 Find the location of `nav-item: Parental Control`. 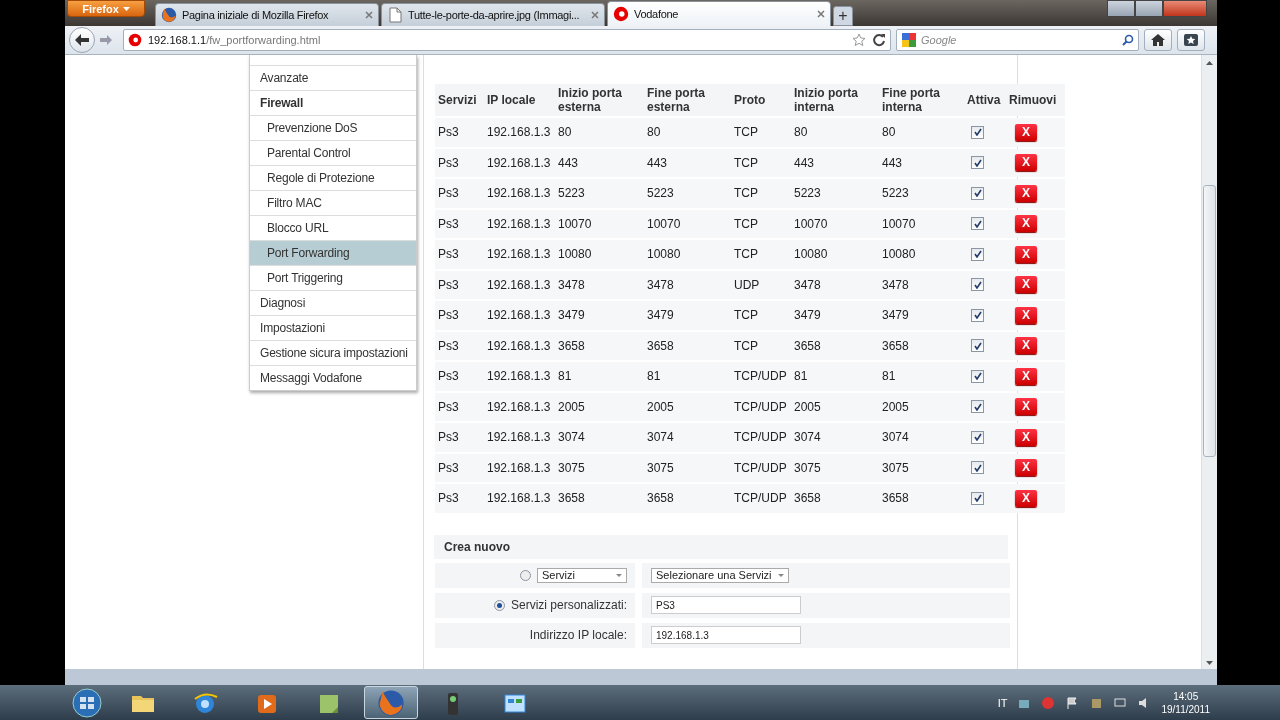

nav-item: Parental Control is located at coordinates (333, 152).